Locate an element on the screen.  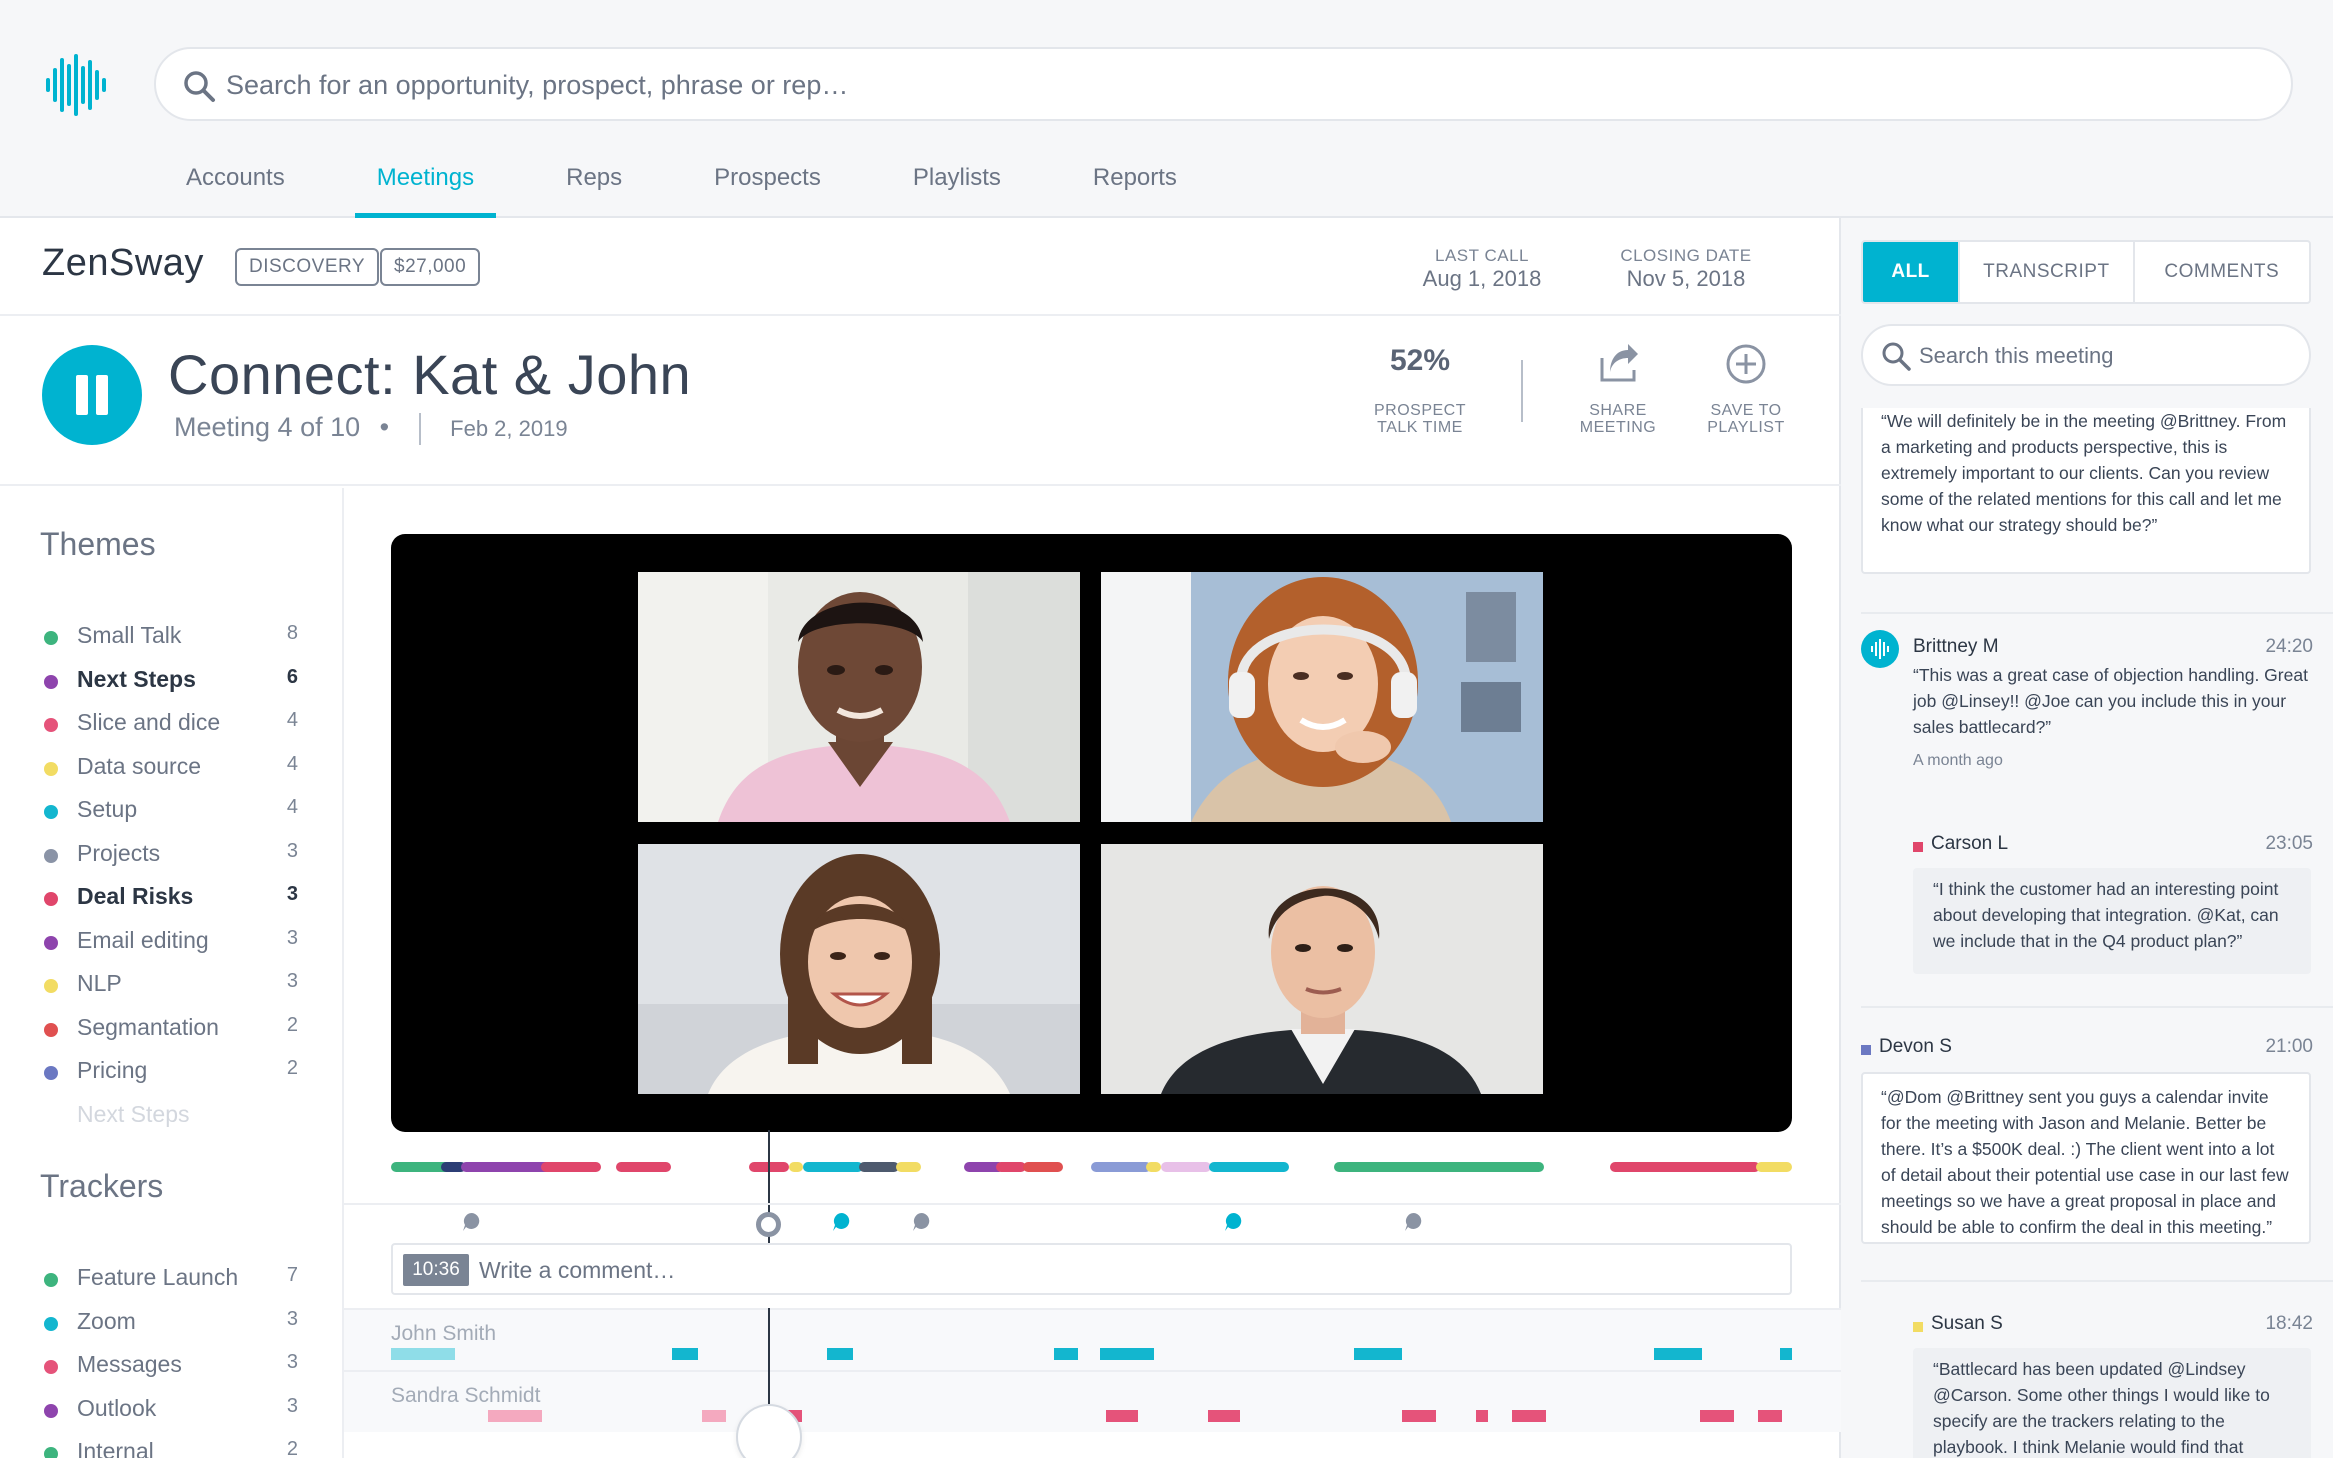
comment-timestamp: 18:42 is located at coordinates (2270, 1324).